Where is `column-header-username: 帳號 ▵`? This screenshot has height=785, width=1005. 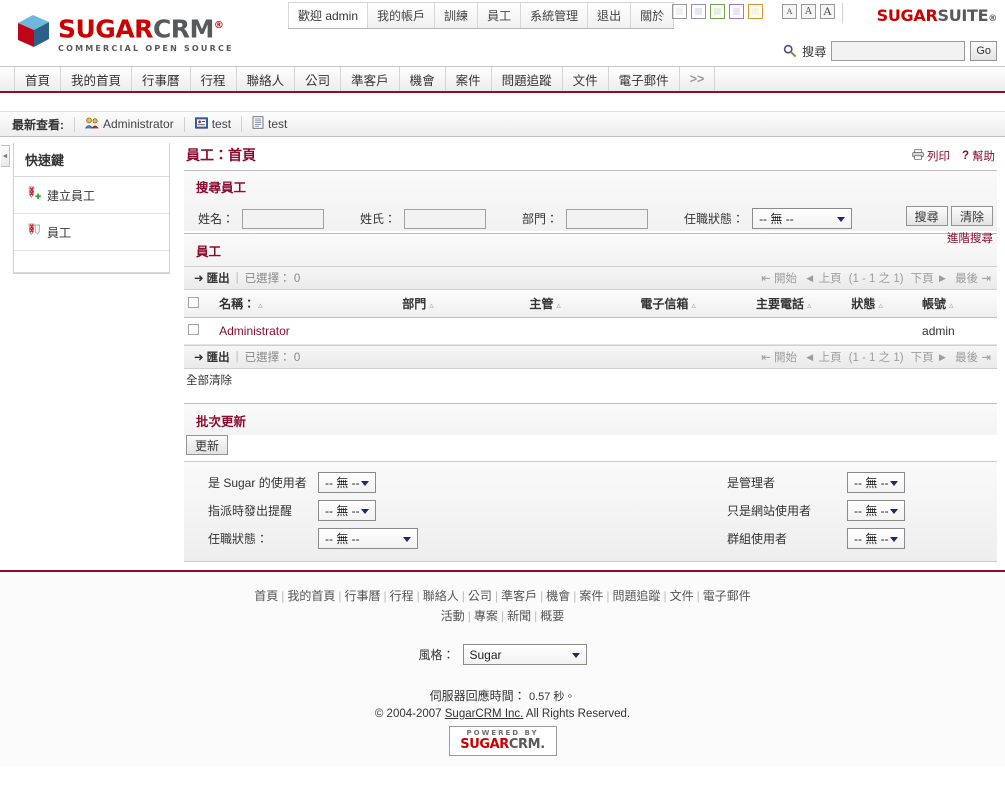
column-header-username: 帳號 ▵ is located at coordinates (957, 304).